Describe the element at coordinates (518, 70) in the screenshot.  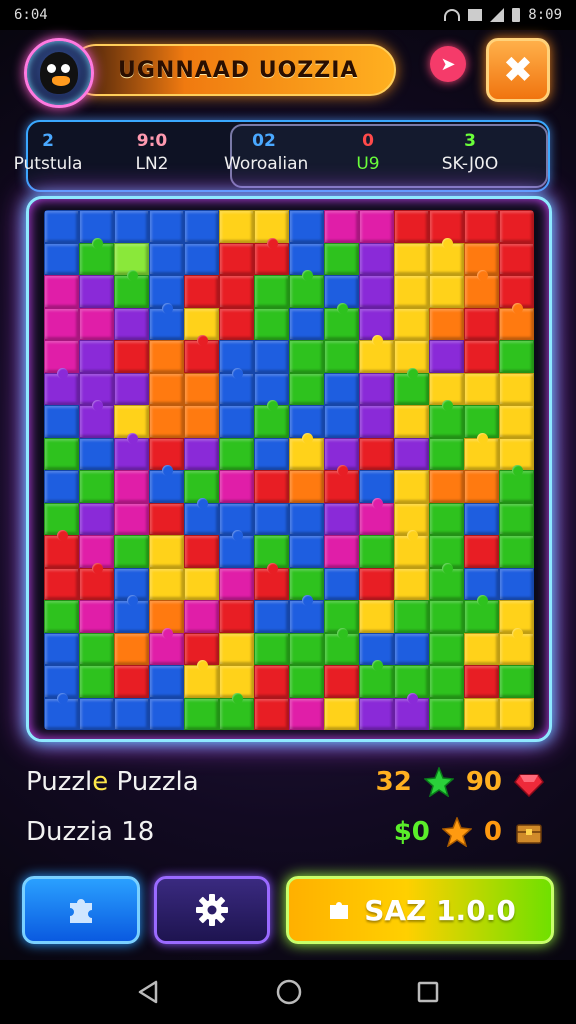
I see `close-button: ✖` at that location.